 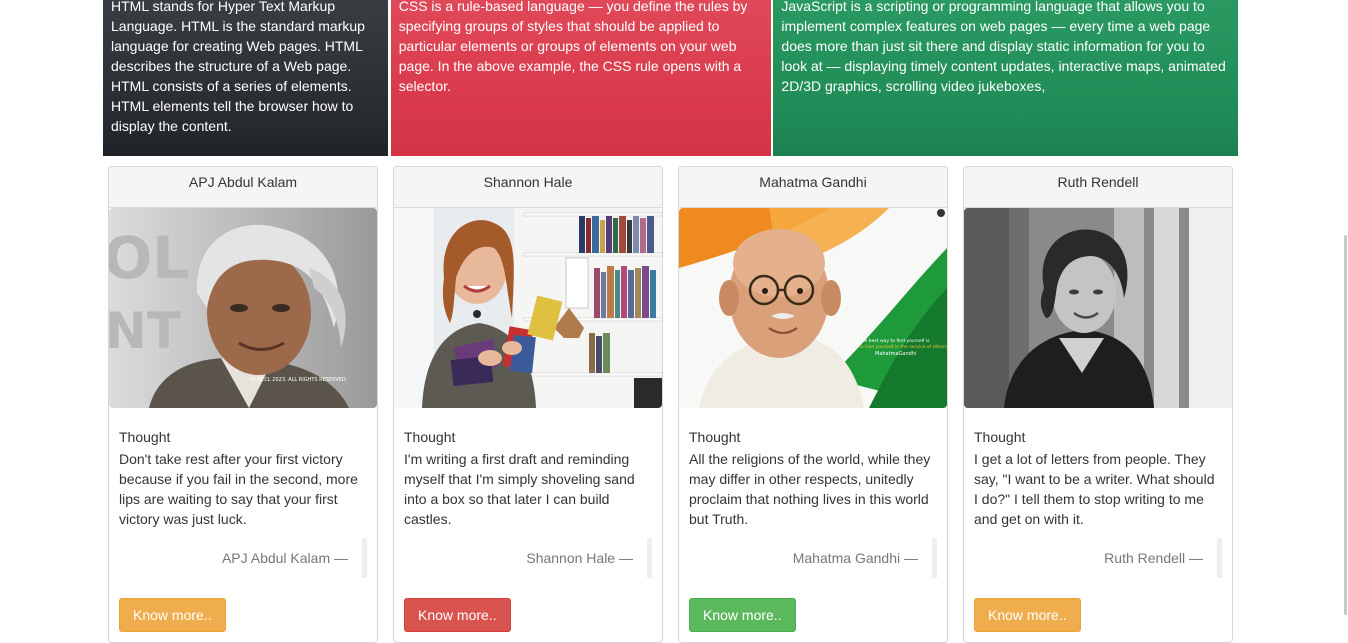 I want to click on quote-author: APJ Abdul Kalam —, so click(x=243, y=558).